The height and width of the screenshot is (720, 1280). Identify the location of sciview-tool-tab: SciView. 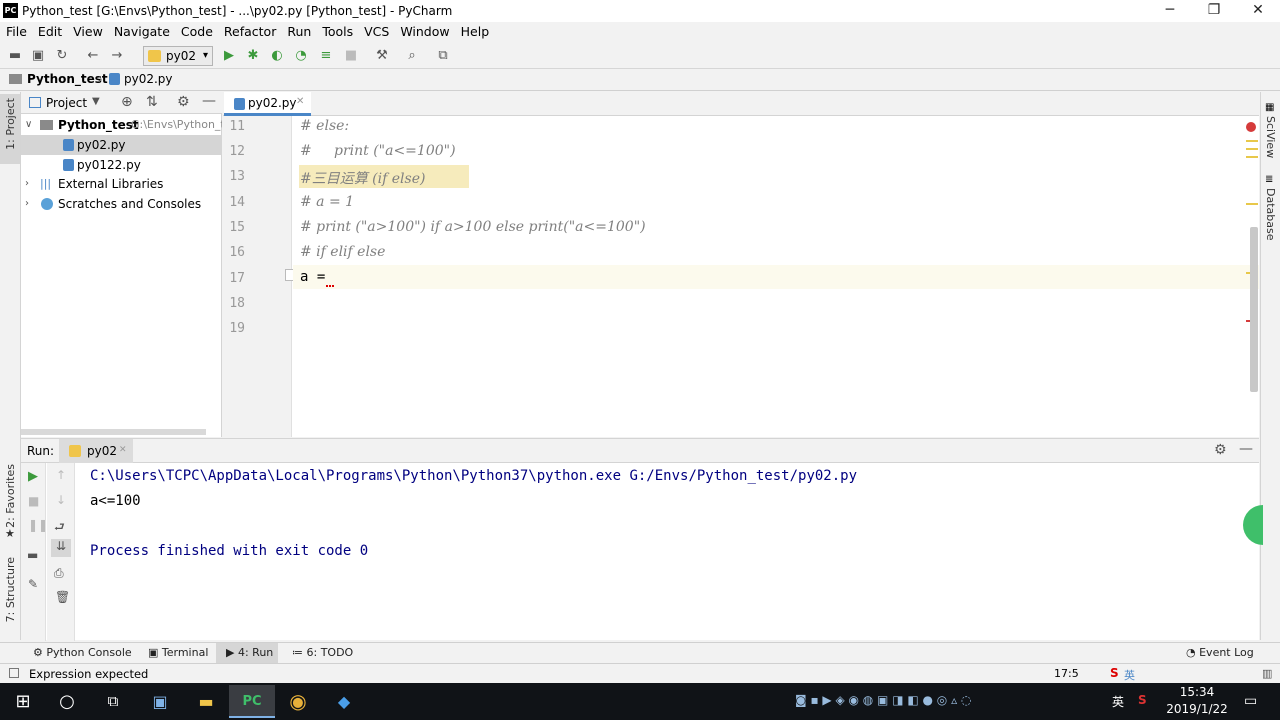
(1270, 137).